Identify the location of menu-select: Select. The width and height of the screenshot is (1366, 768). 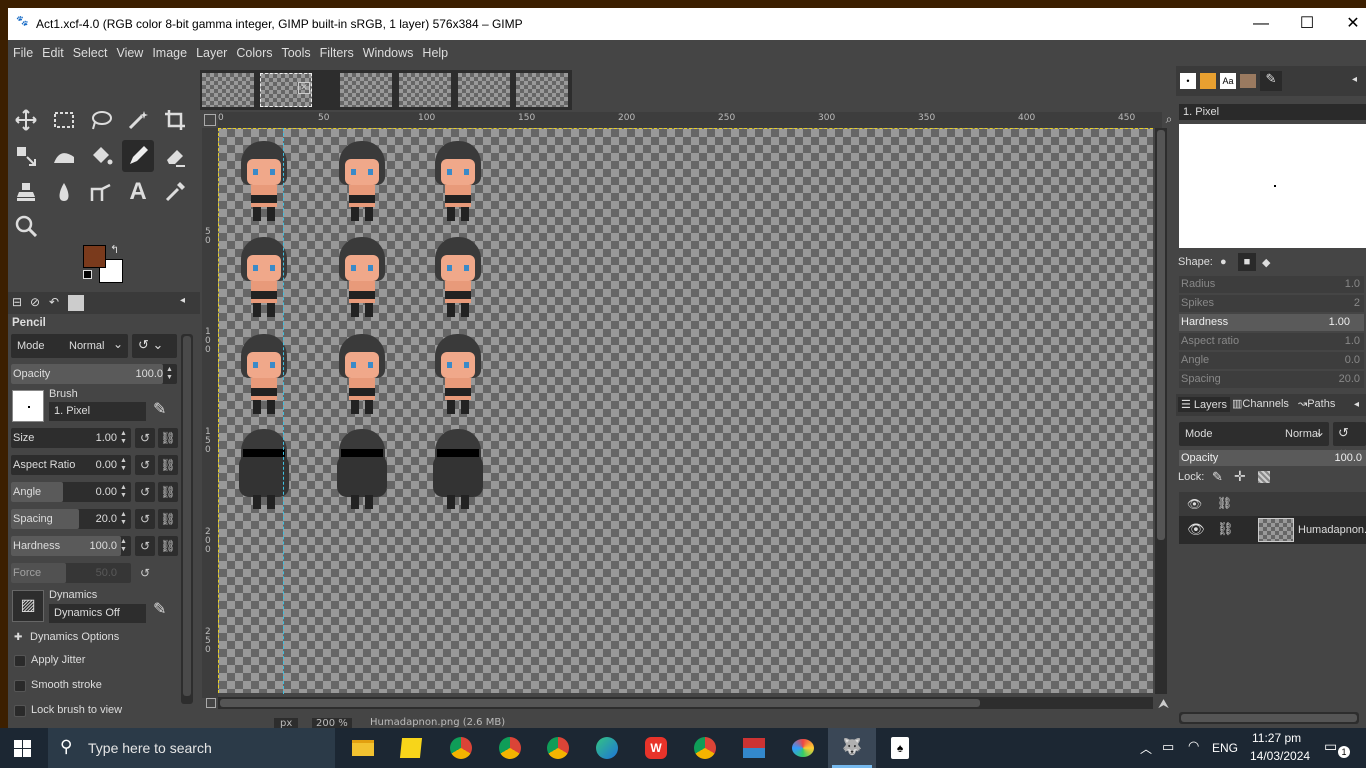
(90, 50).